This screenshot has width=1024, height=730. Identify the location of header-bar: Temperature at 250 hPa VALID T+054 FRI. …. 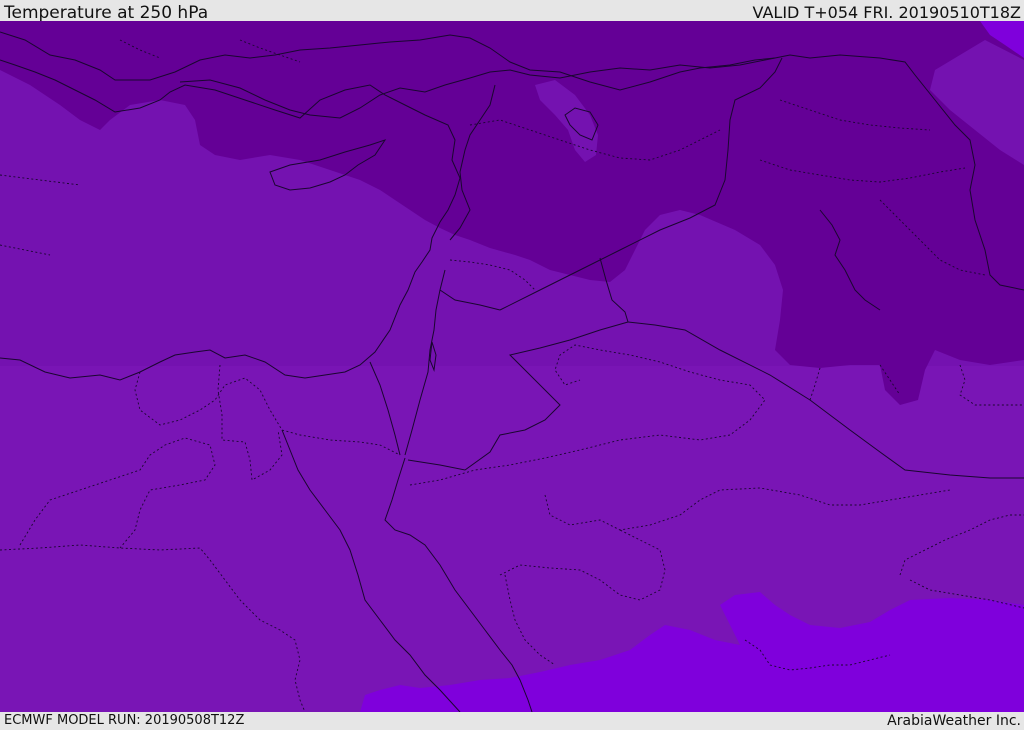
(512, 11).